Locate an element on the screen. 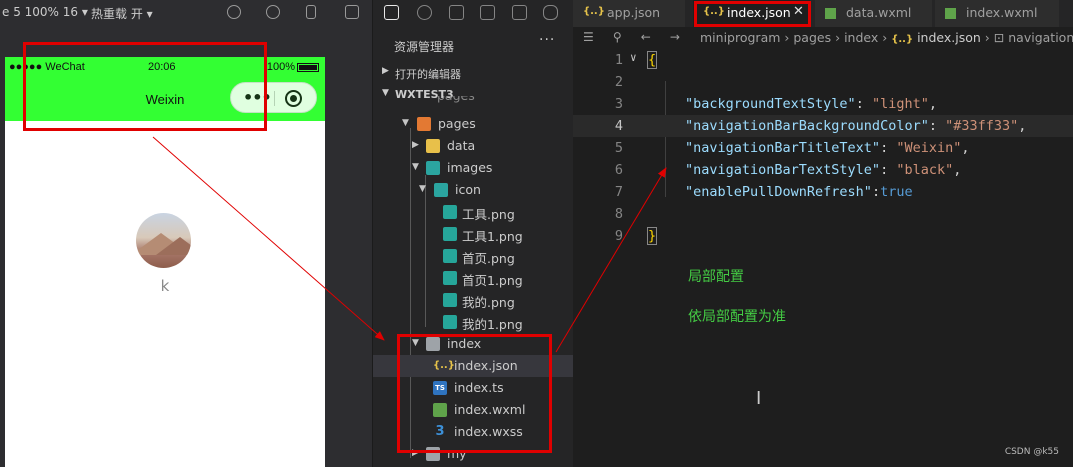 Image resolution: width=1073 pixels, height=467 pixels. open-editors-label: 打开的编辑器 is located at coordinates (428, 74).